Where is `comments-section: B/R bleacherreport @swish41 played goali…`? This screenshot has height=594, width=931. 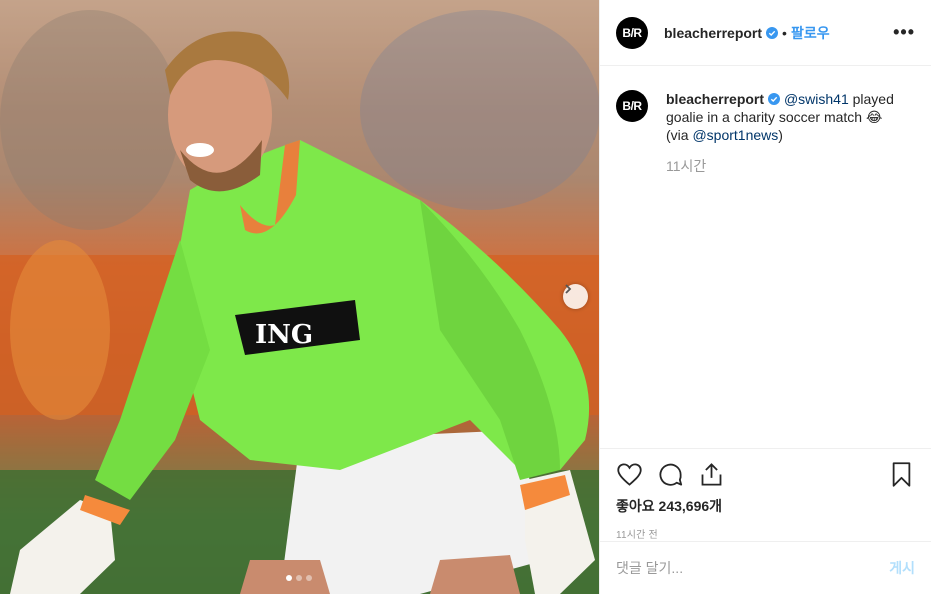
comments-section: B/R bleacherreport @swish41 played goali… is located at coordinates (765, 120).